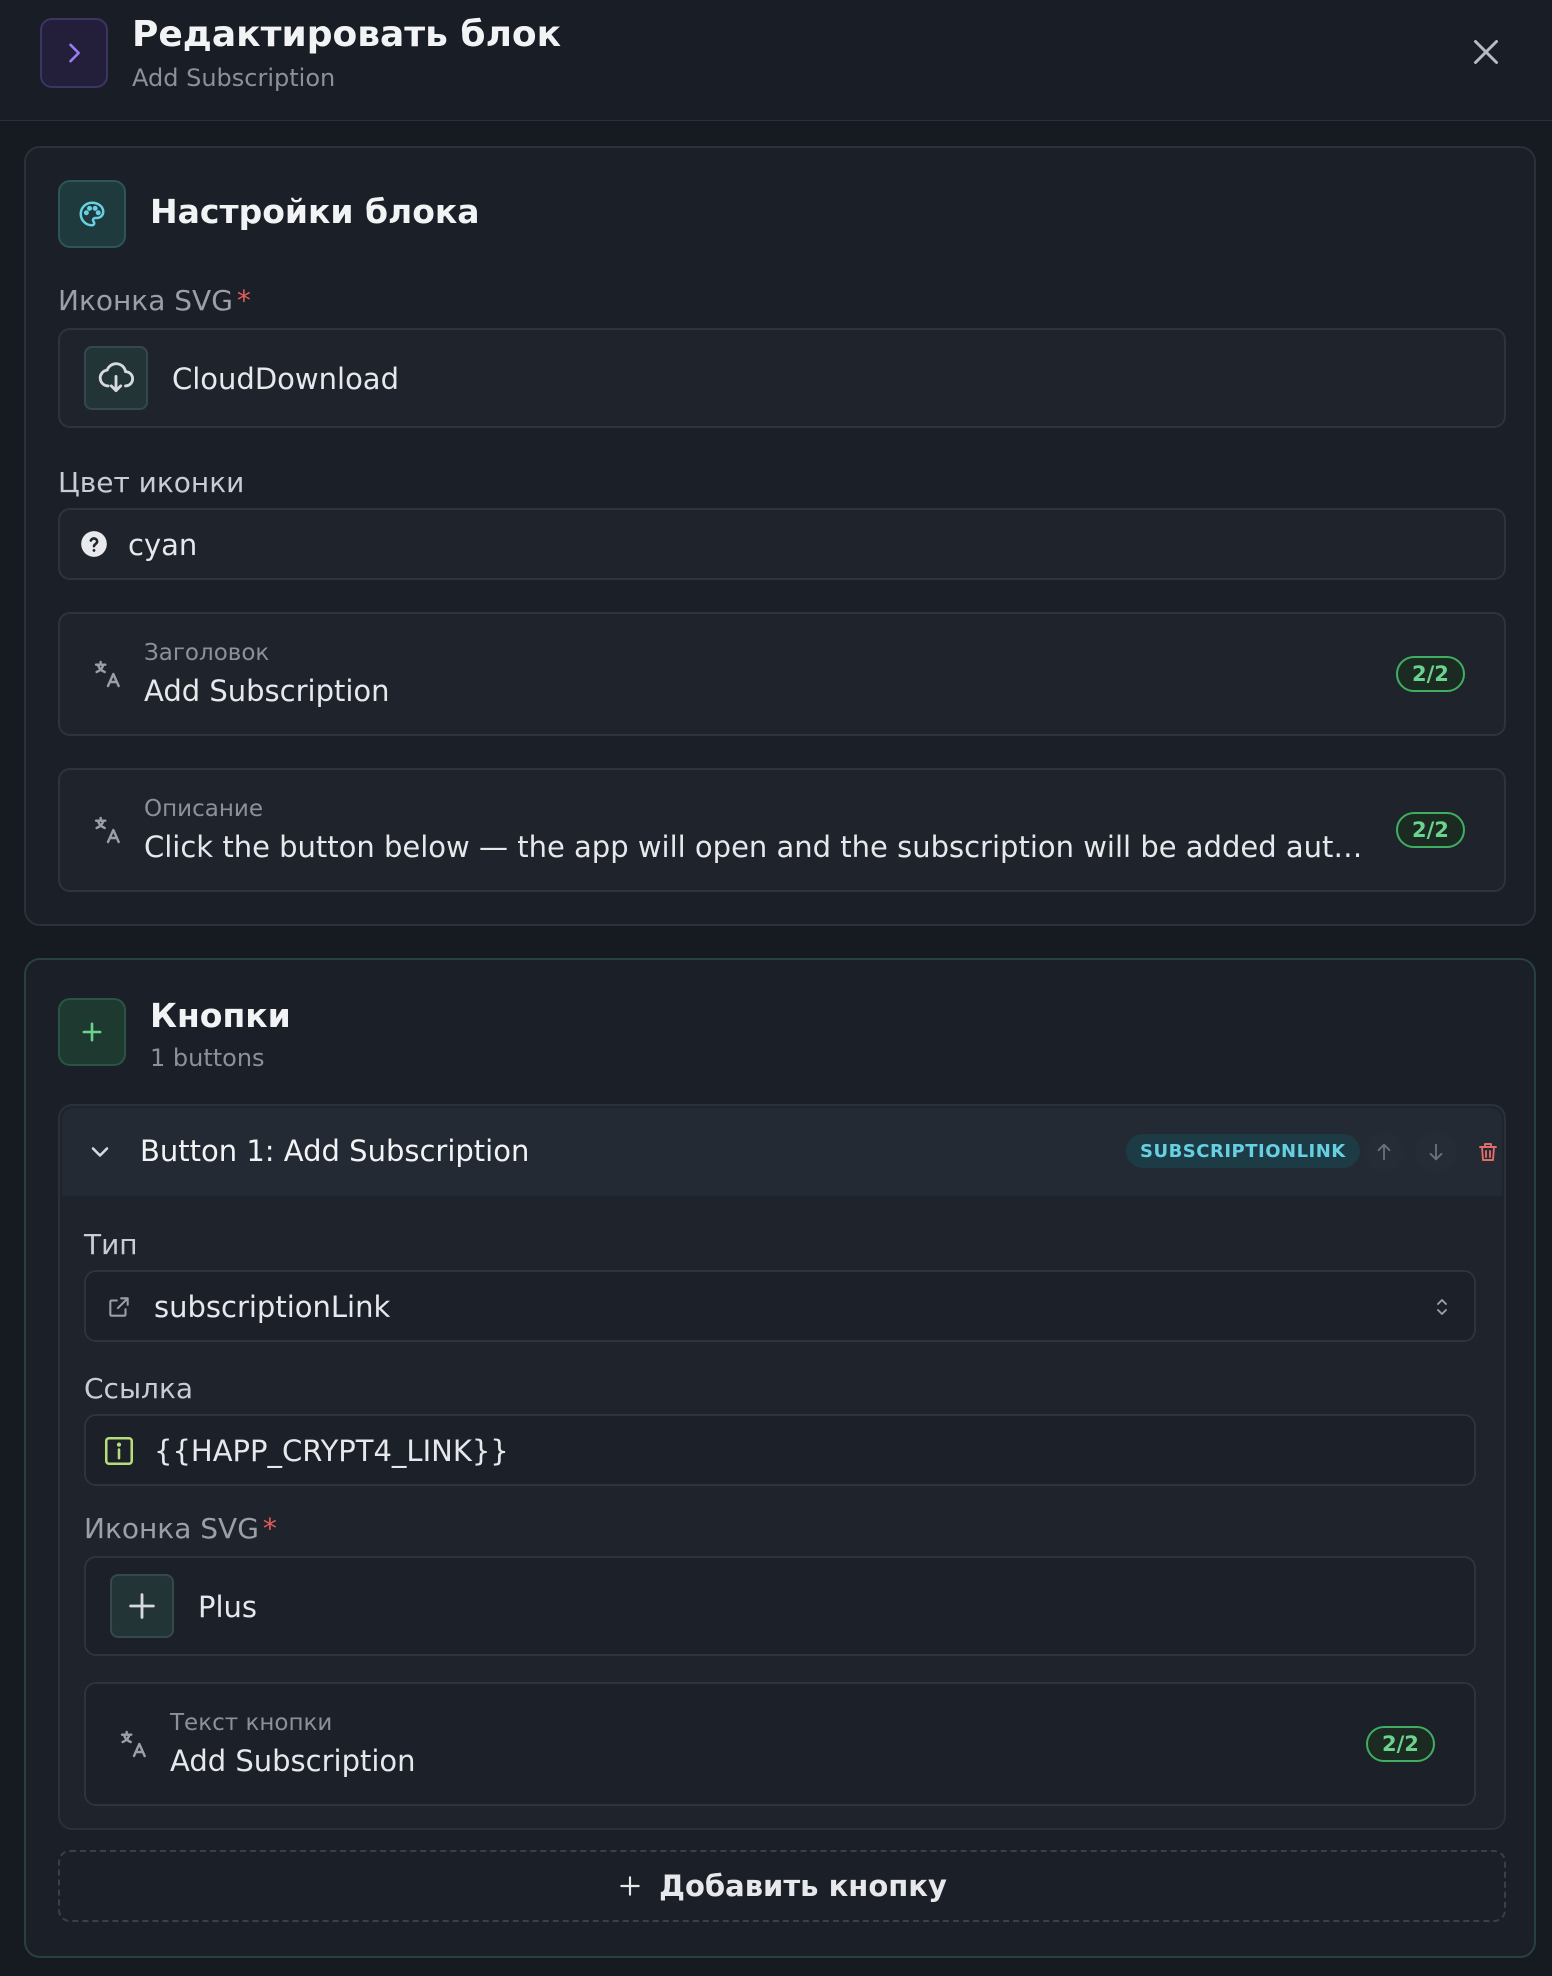 The height and width of the screenshot is (1976, 1552). What do you see at coordinates (94, 544) in the screenshot?
I see `help-circle-icon` at bounding box center [94, 544].